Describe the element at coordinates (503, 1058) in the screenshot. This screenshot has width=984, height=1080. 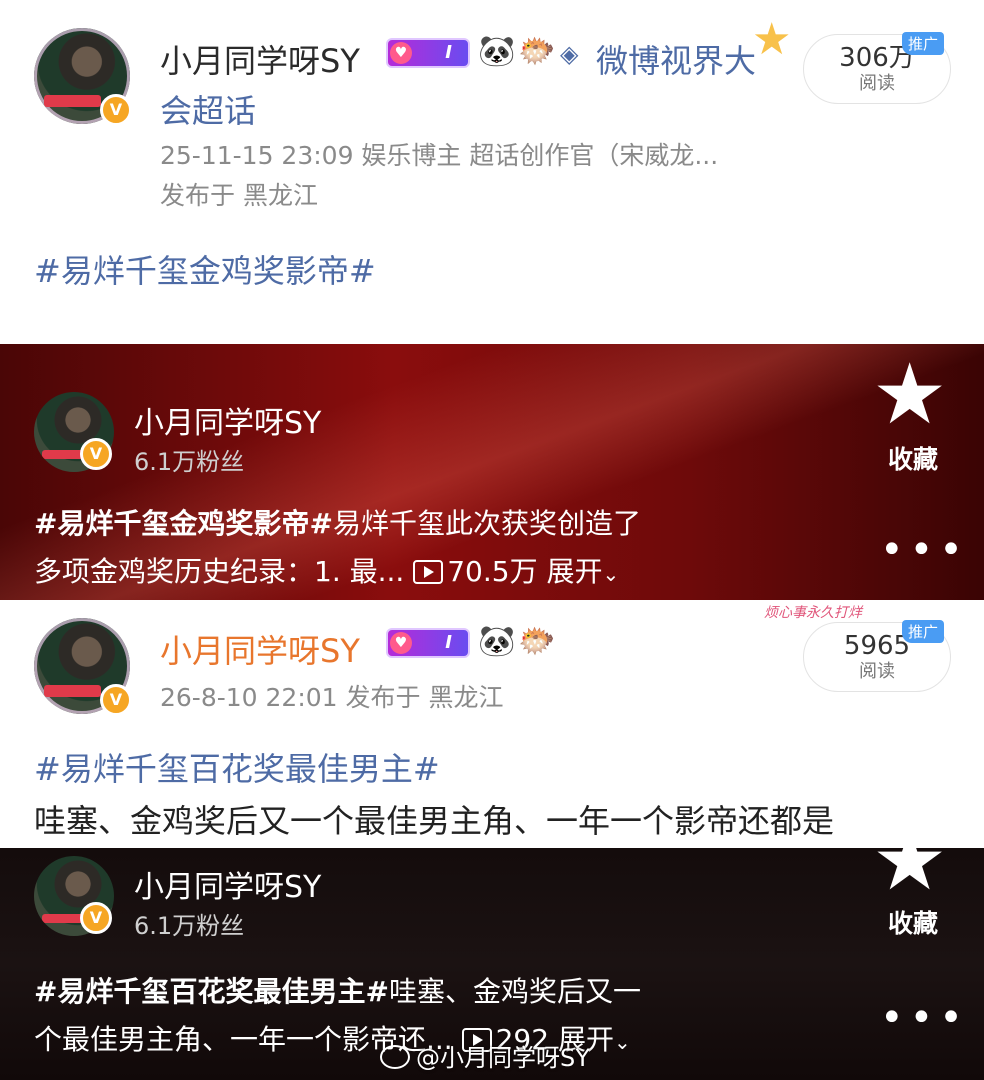
I see `watermark-text: @小月同学呀SY` at that location.